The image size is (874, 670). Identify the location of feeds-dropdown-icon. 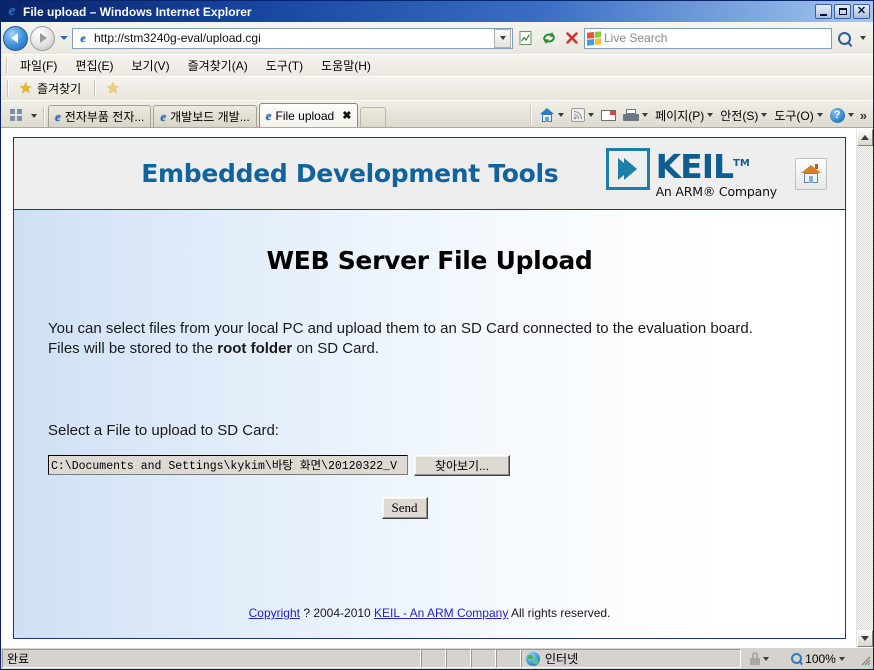
(591, 115).